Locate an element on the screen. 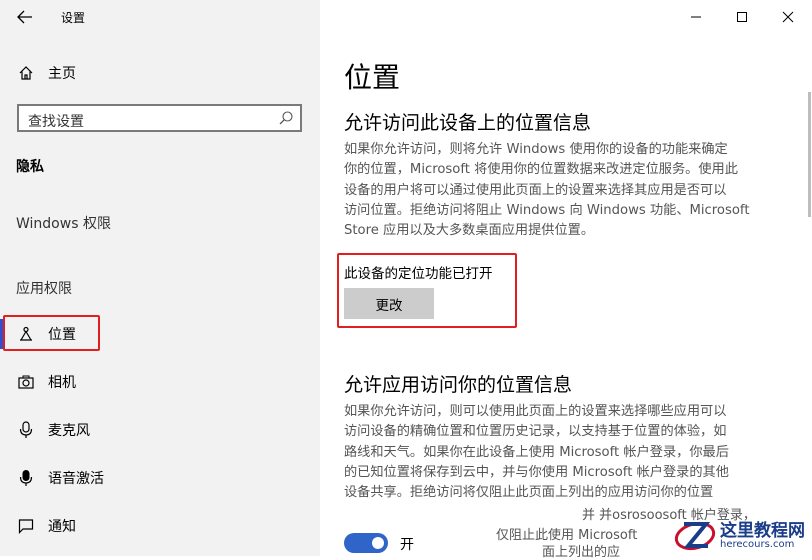 This screenshot has height=560, width=812. sidebar-item-home: 主页 is located at coordinates (160, 73).